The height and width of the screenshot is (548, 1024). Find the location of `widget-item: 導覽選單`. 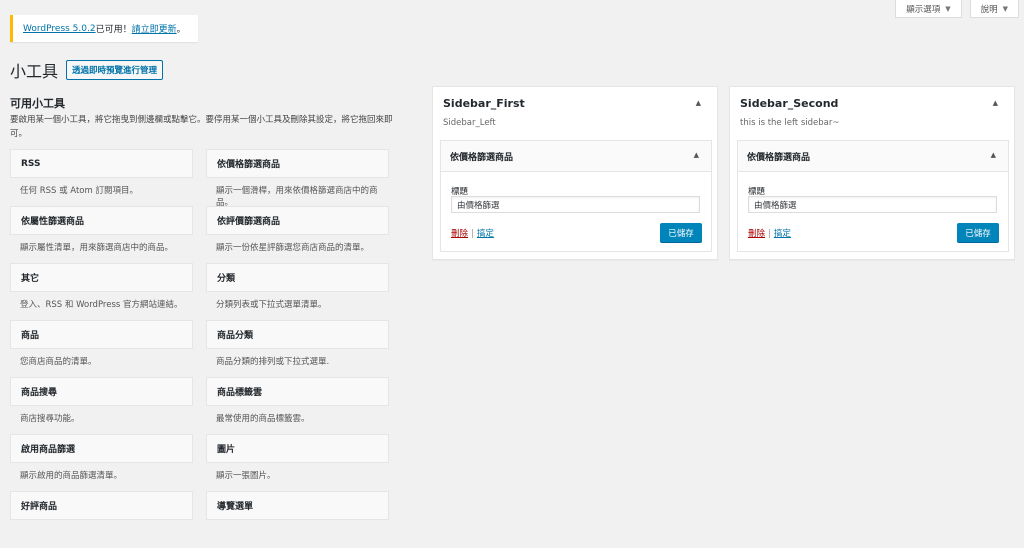

widget-item: 導覽選單 is located at coordinates (297, 519).